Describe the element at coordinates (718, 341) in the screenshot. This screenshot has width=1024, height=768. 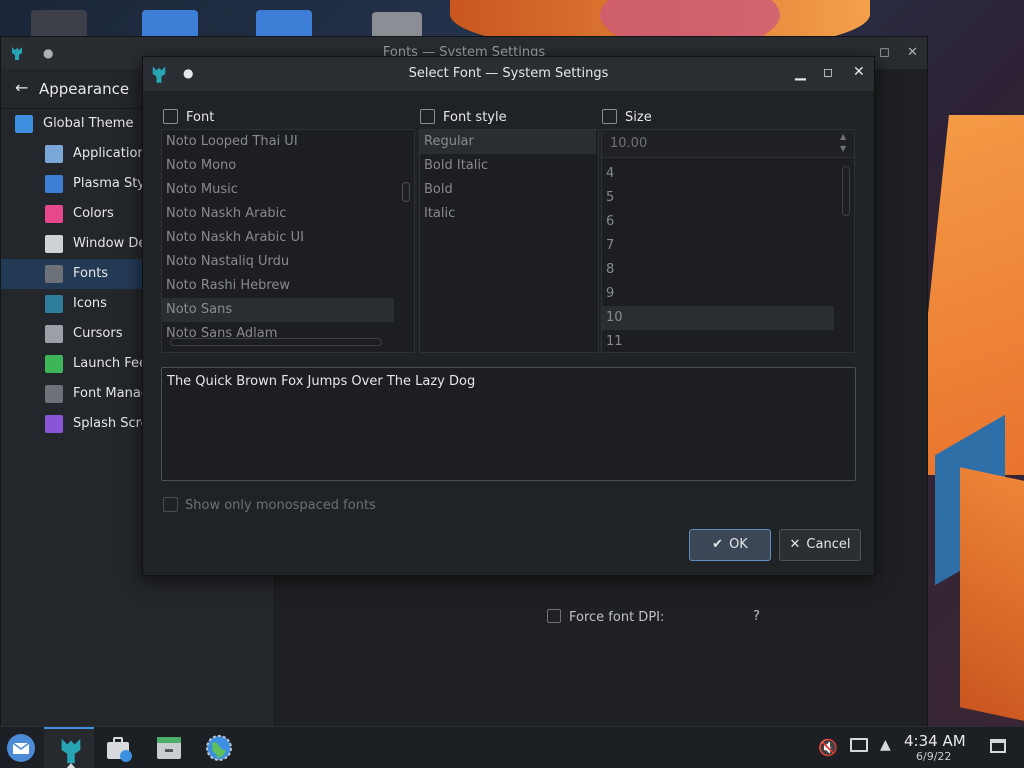
I see `size-list-item: 11` at that location.